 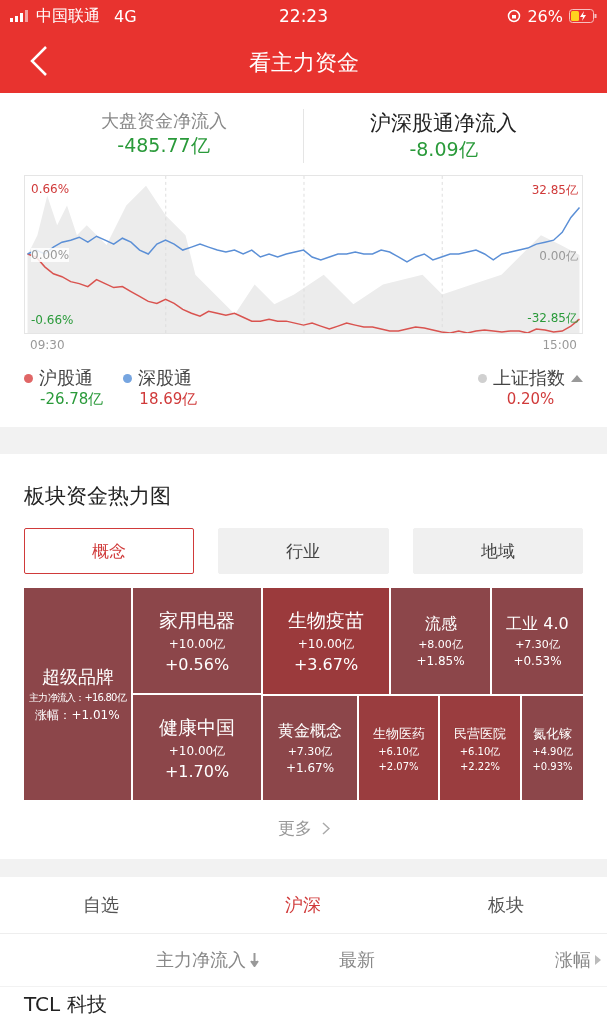 What do you see at coordinates (583, 16) in the screenshot?
I see `battery-icon` at bounding box center [583, 16].